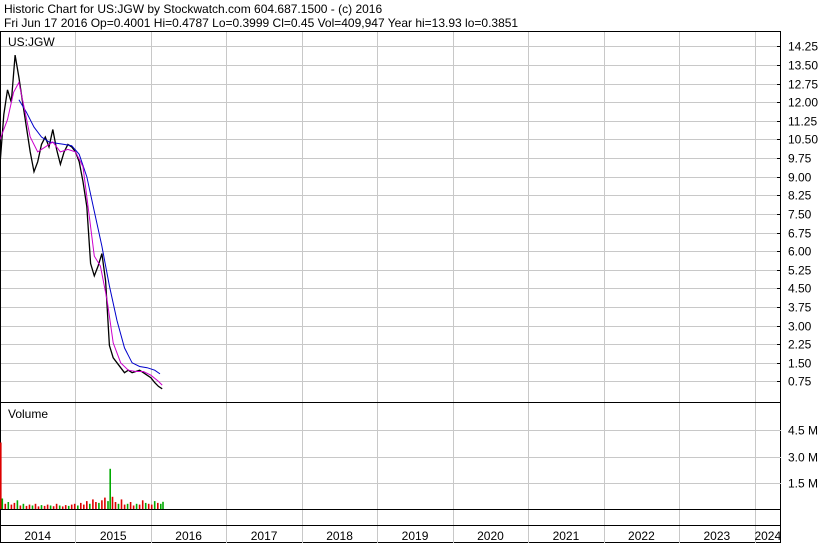  I want to click on x-tick-label: 2019, so click(415, 536).